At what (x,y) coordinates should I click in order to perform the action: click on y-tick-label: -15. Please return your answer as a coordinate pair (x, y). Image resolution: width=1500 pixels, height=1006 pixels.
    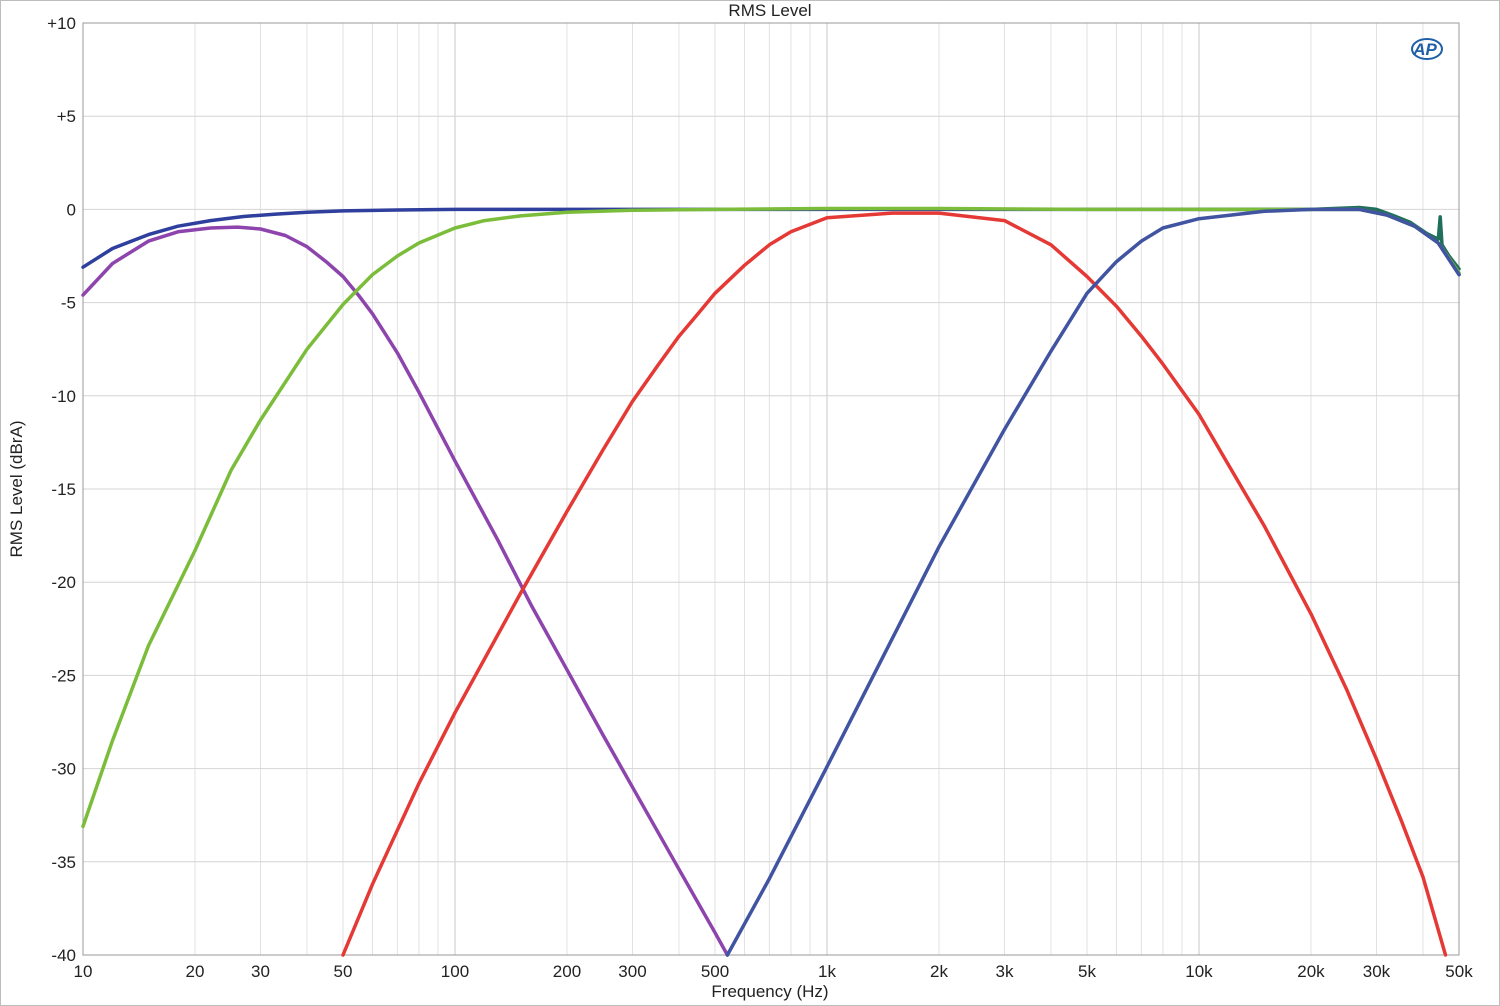
    Looking at the image, I should click on (63, 489).